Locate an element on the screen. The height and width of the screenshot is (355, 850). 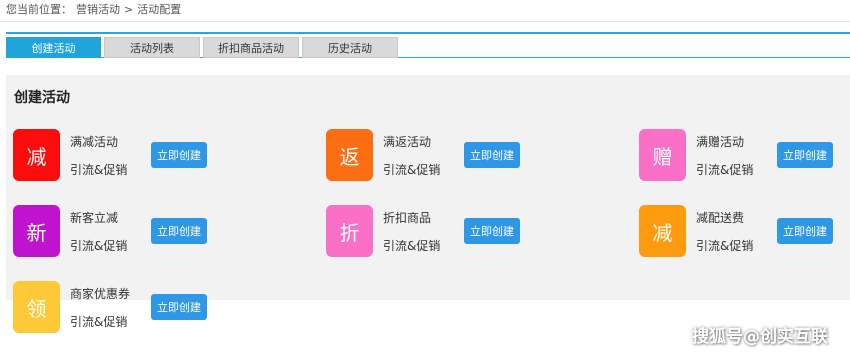
activity-name: 满减活动 is located at coordinates (94, 142).